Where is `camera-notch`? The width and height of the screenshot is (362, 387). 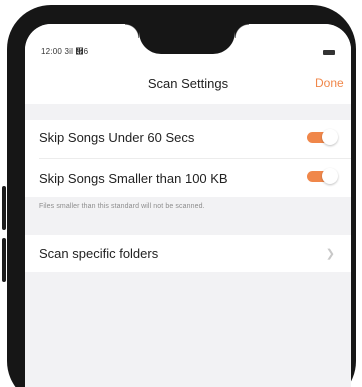 camera-notch is located at coordinates (187, 39).